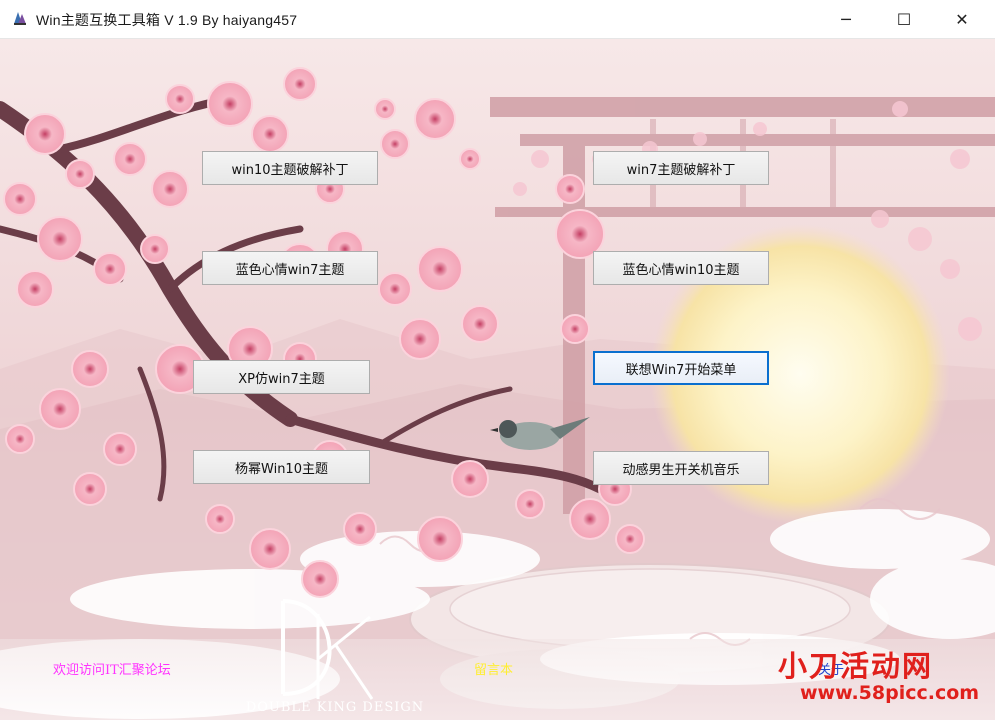 This screenshot has height=720, width=995. I want to click on watermark-url: www.58picc.com, so click(890, 693).